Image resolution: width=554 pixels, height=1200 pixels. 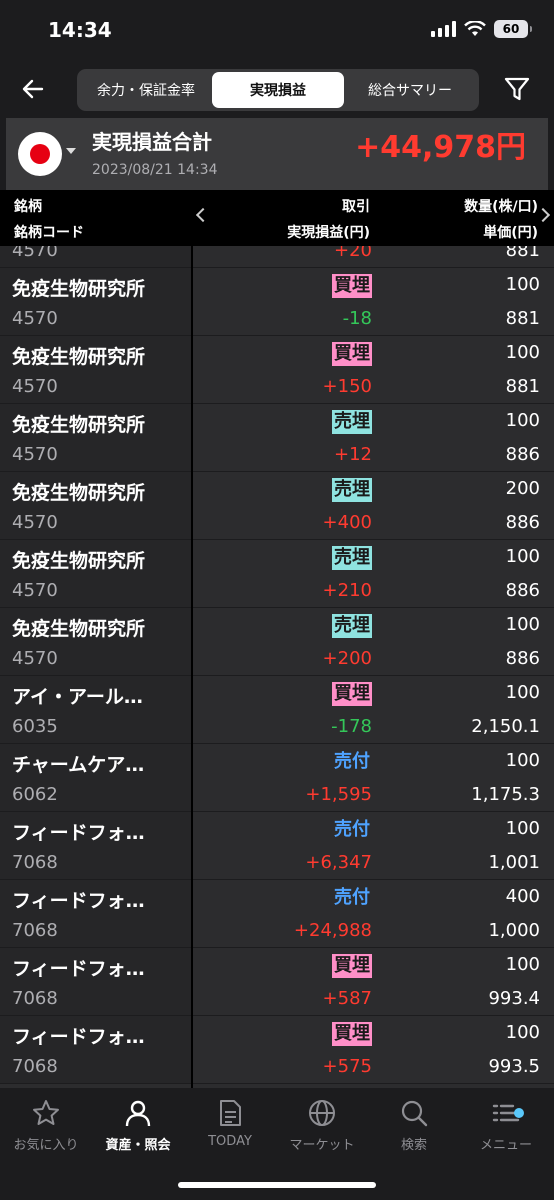 What do you see at coordinates (277, 846) in the screenshot?
I see `table-row: フィードフォ… 7068 売付 +6,347 100 1,001` at bounding box center [277, 846].